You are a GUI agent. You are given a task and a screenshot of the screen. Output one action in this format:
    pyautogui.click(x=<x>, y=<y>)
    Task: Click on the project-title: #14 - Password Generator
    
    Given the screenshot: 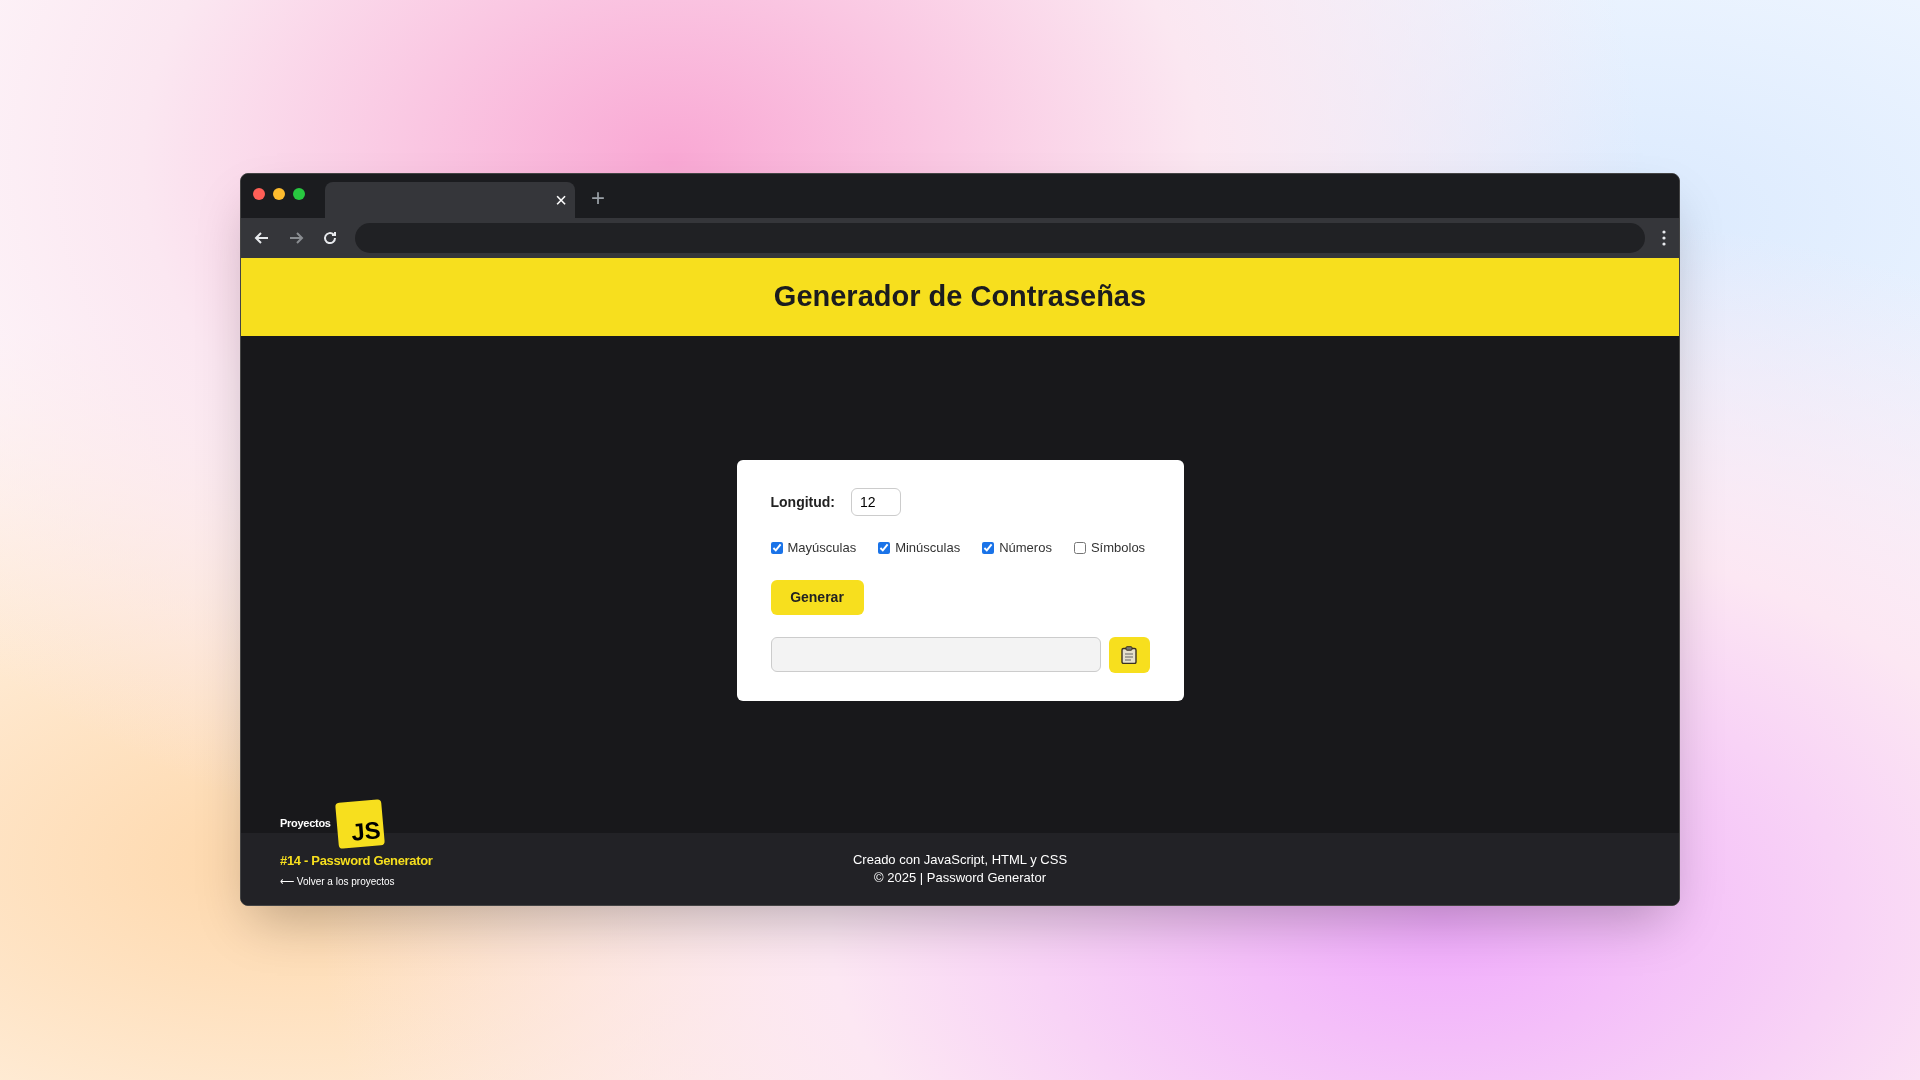 What is the action you would take?
    pyautogui.click(x=356, y=860)
    